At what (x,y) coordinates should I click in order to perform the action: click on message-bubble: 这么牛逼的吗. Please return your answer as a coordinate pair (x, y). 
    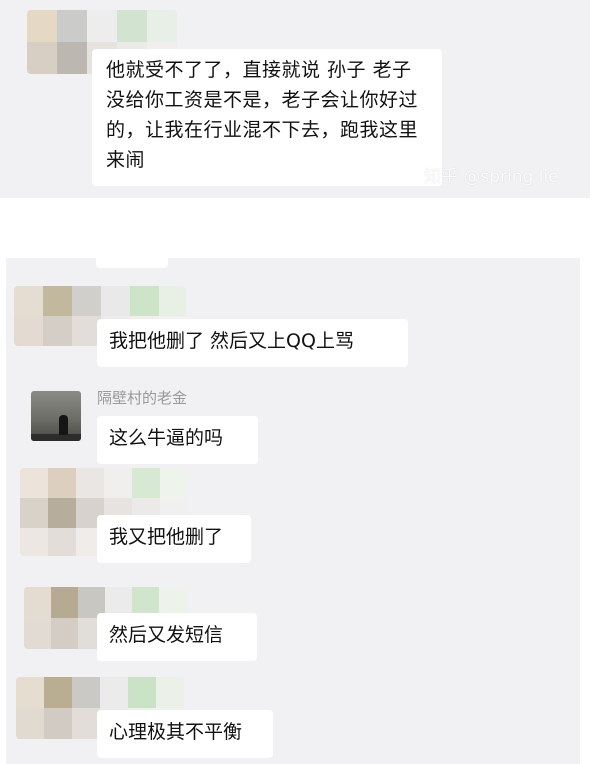
    Looking at the image, I should click on (177, 440).